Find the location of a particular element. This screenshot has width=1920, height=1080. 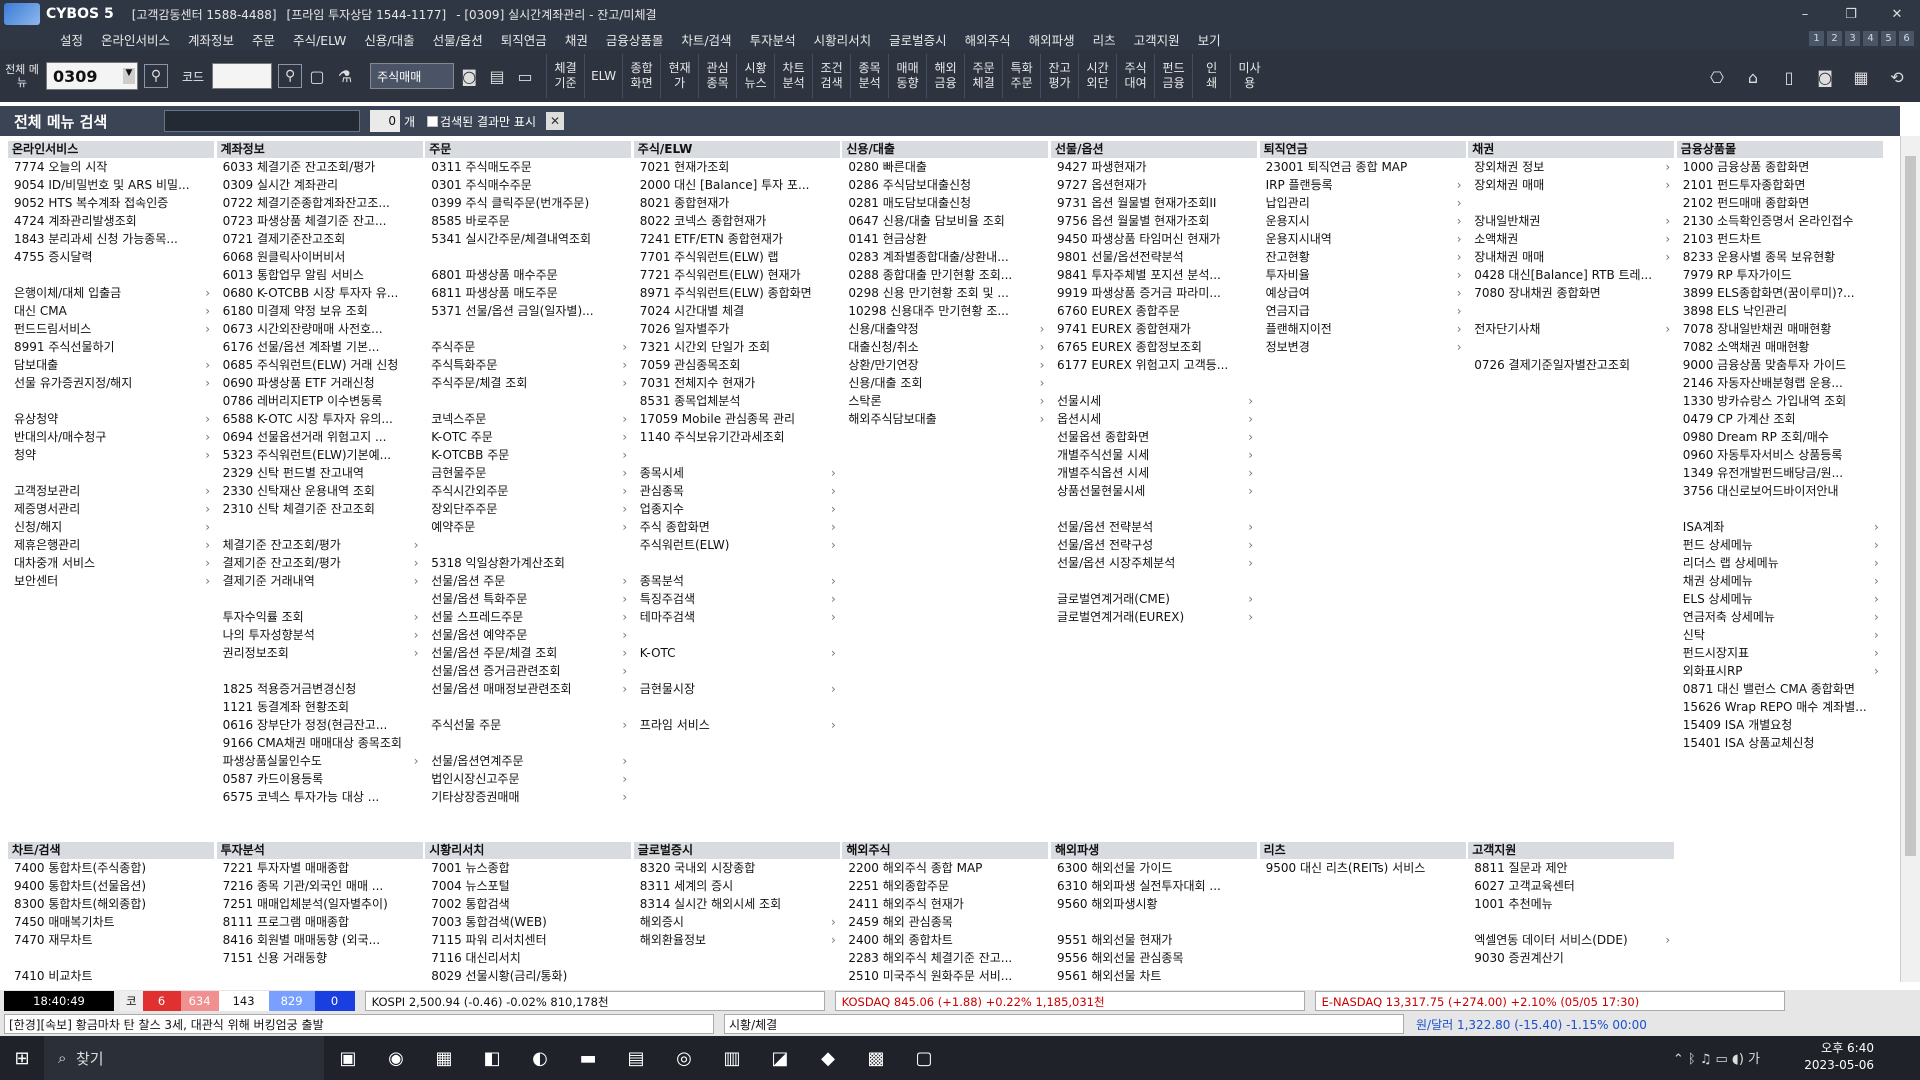

submenu-item: K-OTC is located at coordinates (737, 653).